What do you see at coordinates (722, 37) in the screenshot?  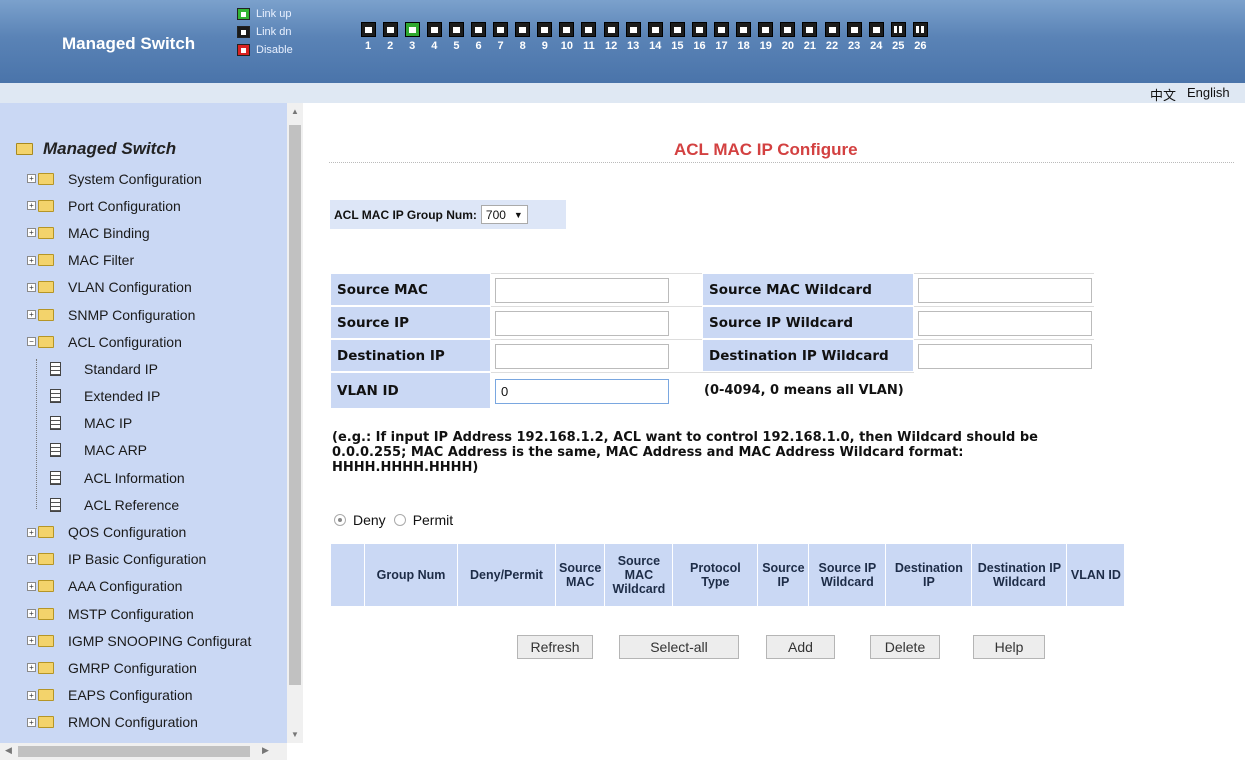 I see `port-17: 17` at bounding box center [722, 37].